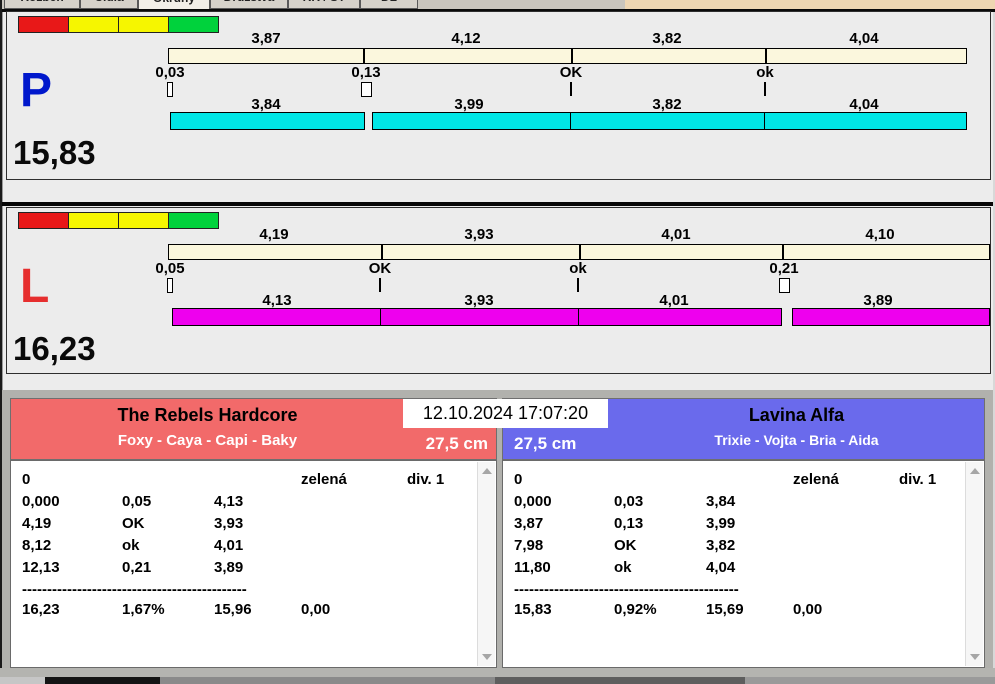 The image size is (995, 684). Describe the element at coordinates (36, 90) in the screenshot. I see `lane-letter: P` at that location.